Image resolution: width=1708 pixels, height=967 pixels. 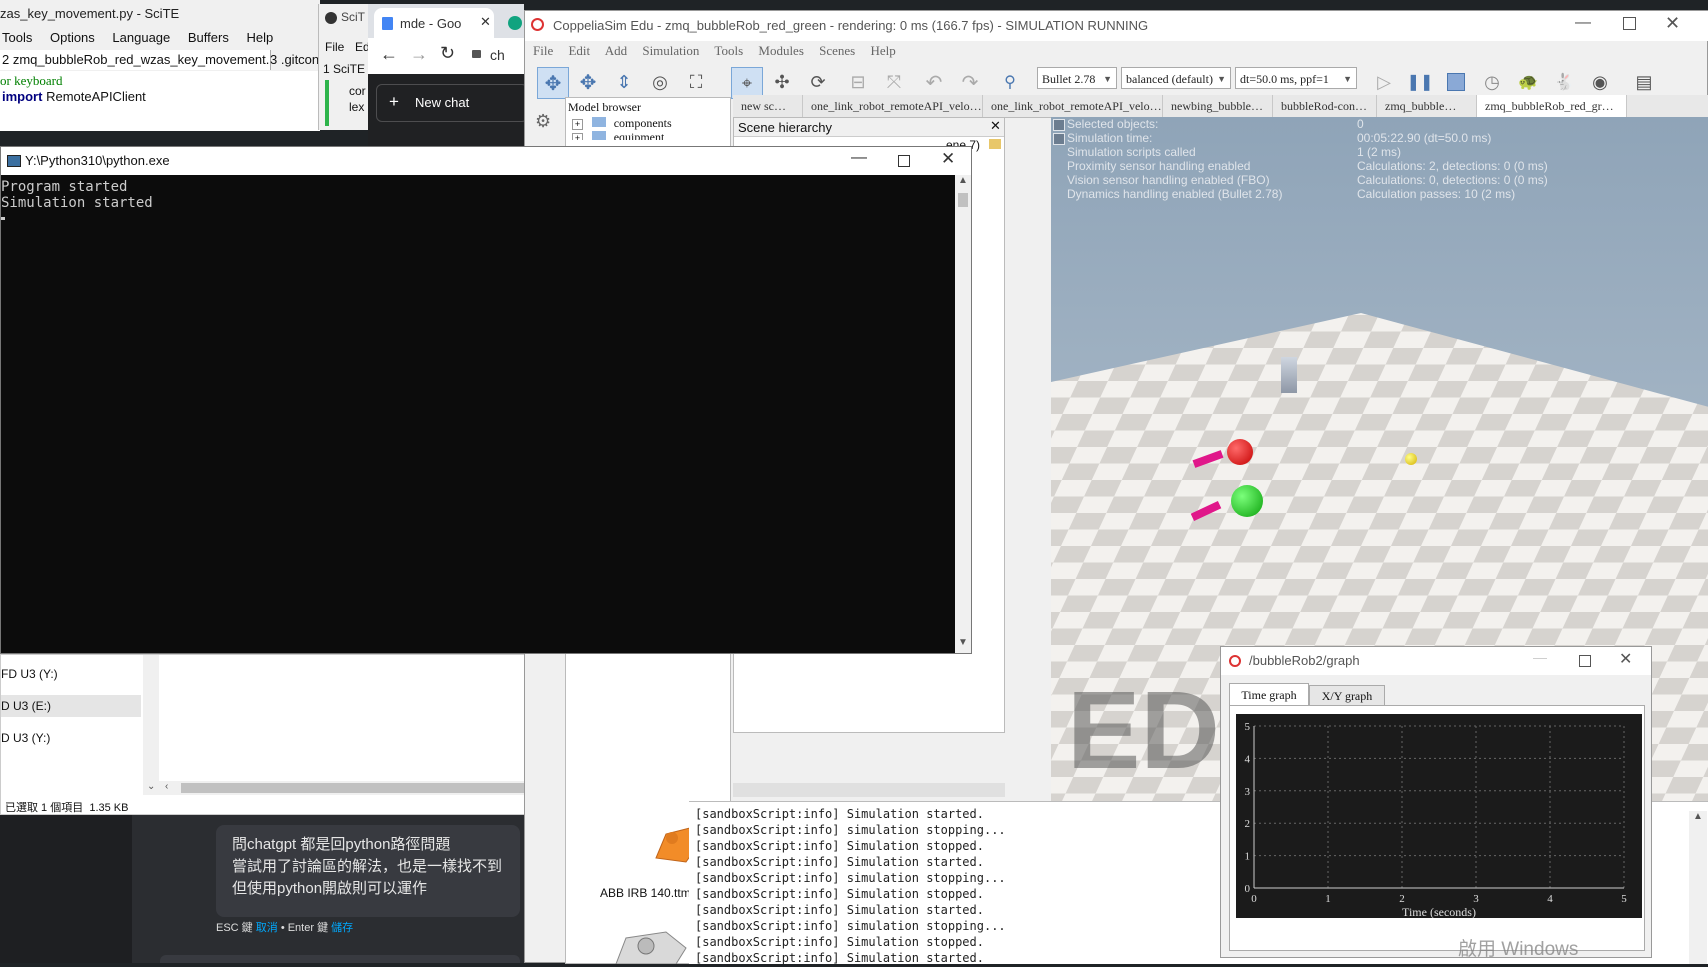 I want to click on camera-pan-button: ✥, so click(x=553, y=83).